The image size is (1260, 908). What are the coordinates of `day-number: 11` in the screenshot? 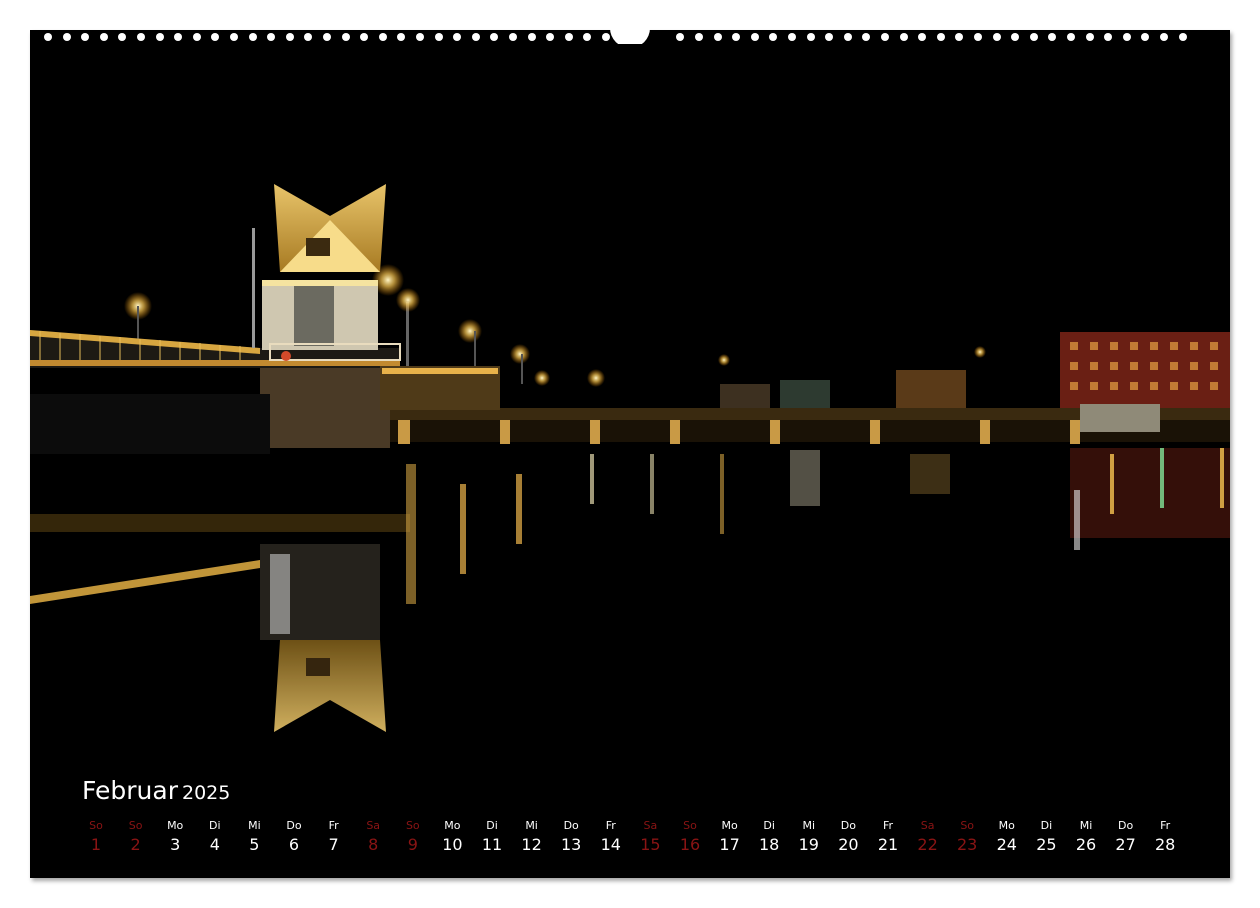 It's located at (492, 844).